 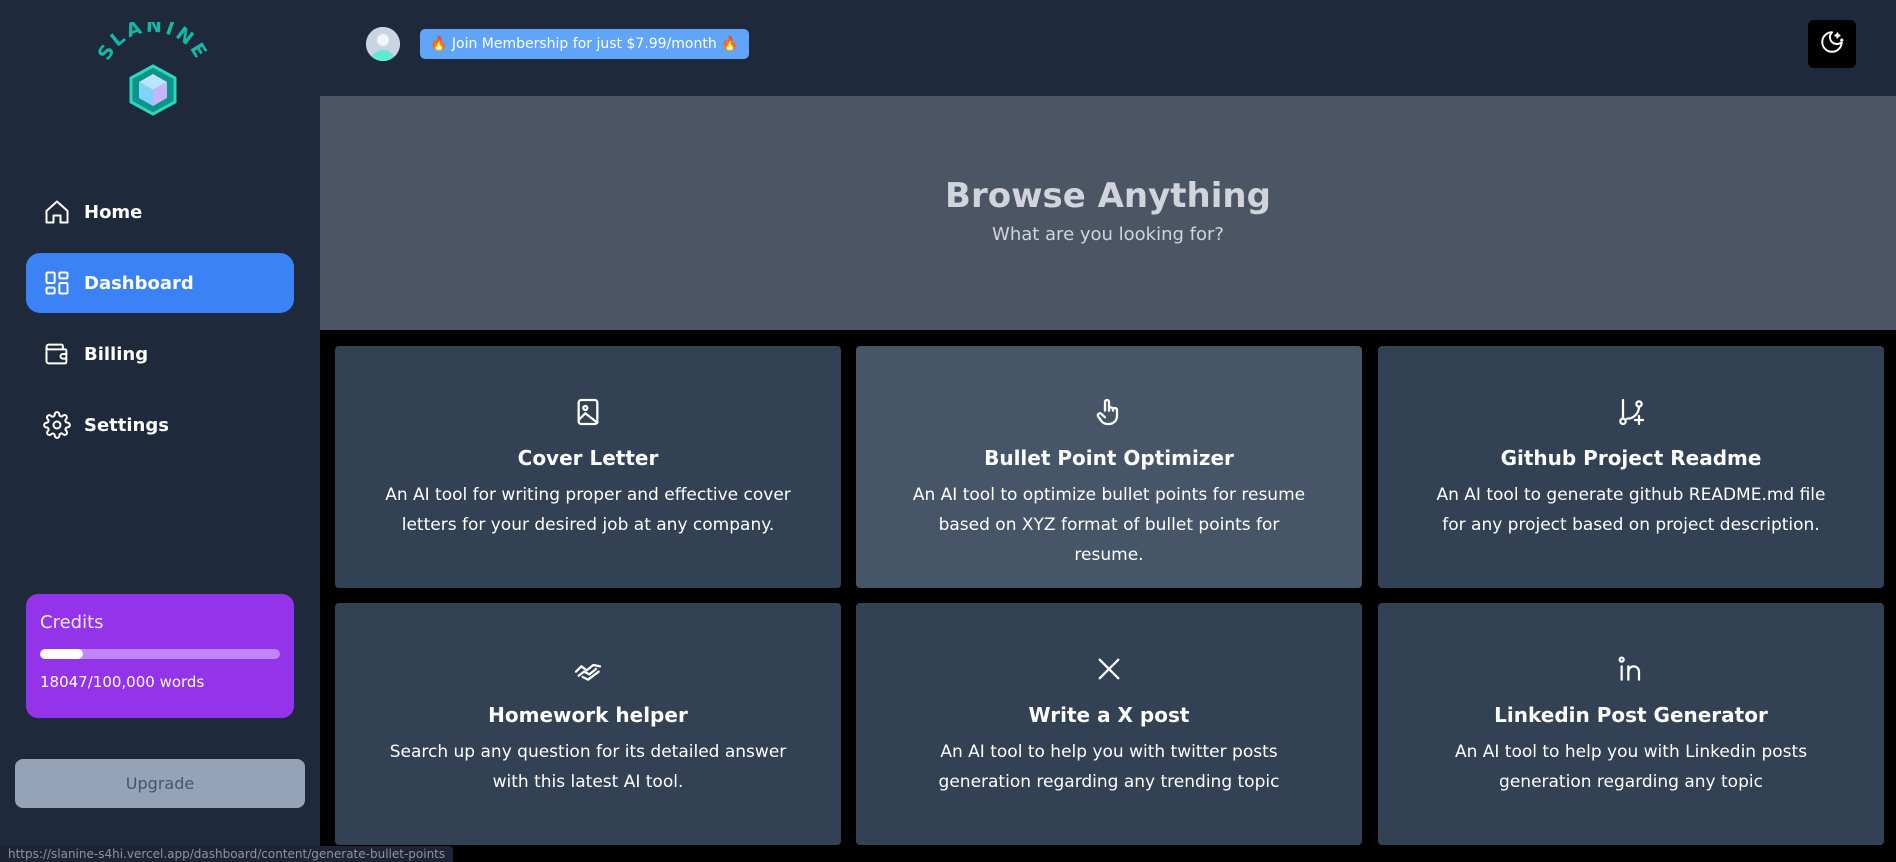 What do you see at coordinates (1109, 458) in the screenshot?
I see `tool-card-title: Bullet Point Optimizer` at bounding box center [1109, 458].